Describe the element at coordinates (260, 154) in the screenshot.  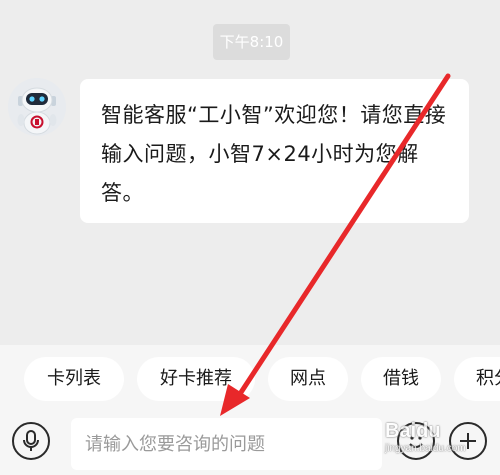
I see `bot-message-line: 输入问题，小智7×24小时为您解` at that location.